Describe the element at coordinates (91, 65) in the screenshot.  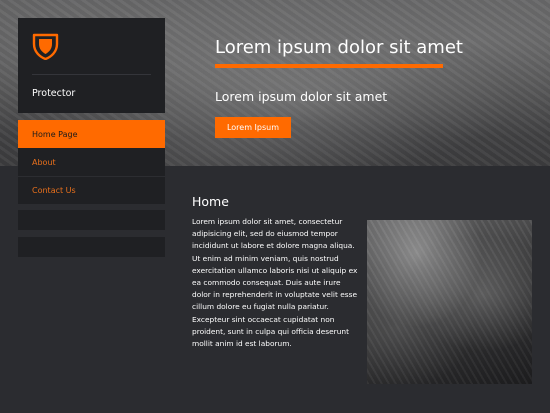
I see `sidebar-brand-panel: Protector` at that location.